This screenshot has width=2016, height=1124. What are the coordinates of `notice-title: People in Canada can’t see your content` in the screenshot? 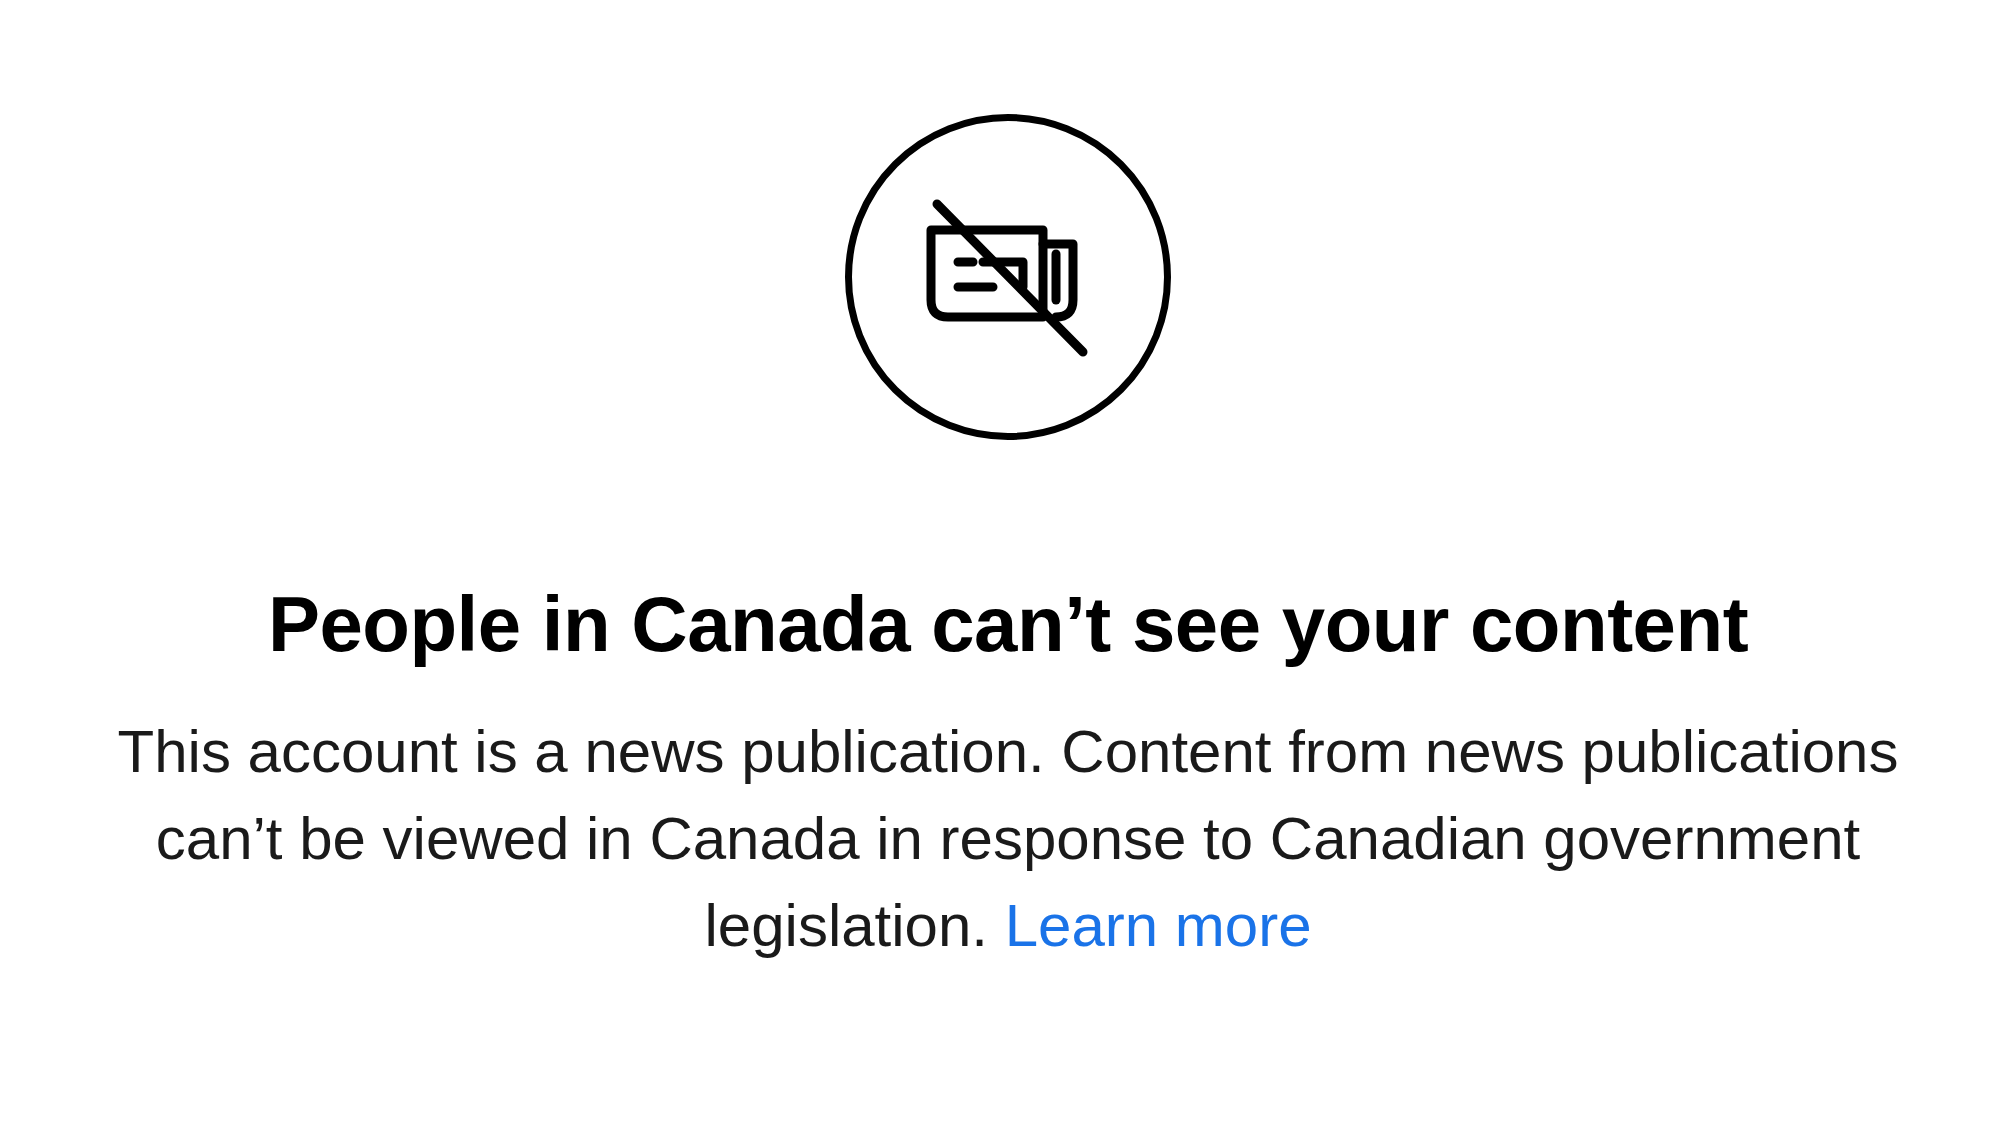 It's located at (1008, 624).